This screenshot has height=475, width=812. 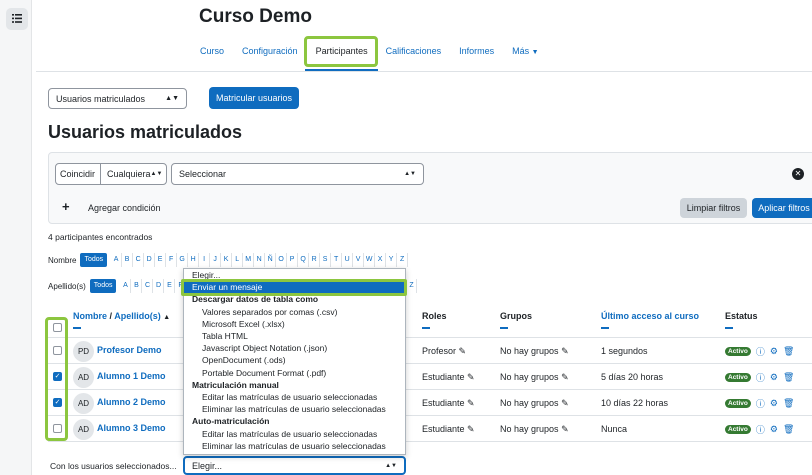 What do you see at coordinates (131, 428) in the screenshot?
I see `user-profile-link: Alumno 3 Demo` at bounding box center [131, 428].